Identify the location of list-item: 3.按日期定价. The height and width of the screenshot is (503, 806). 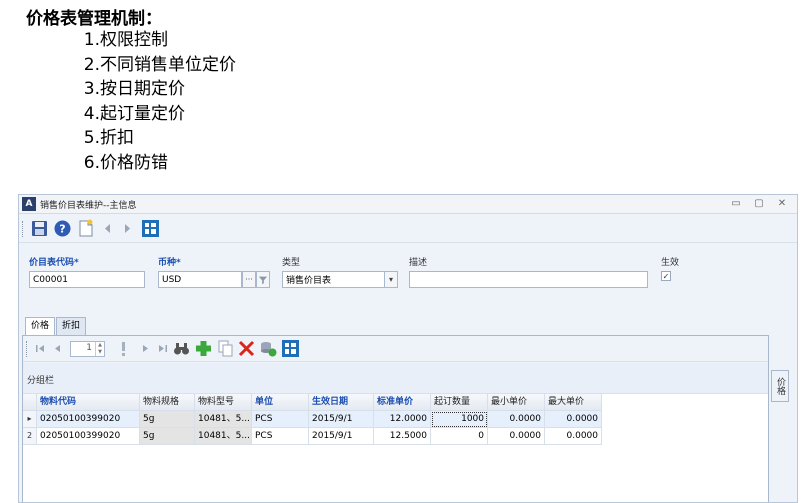
(152, 89).